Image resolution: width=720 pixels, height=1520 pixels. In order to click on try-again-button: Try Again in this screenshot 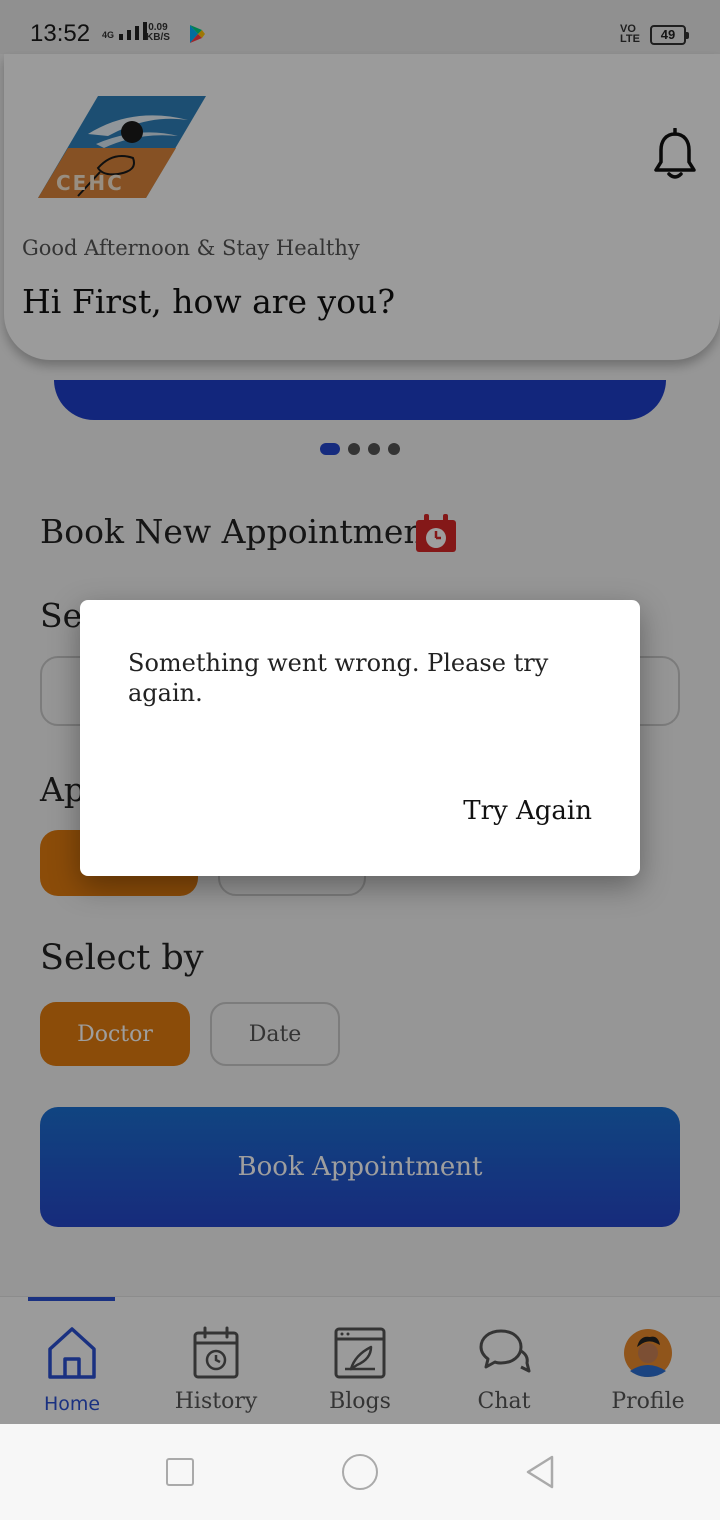, I will do `click(527, 811)`.